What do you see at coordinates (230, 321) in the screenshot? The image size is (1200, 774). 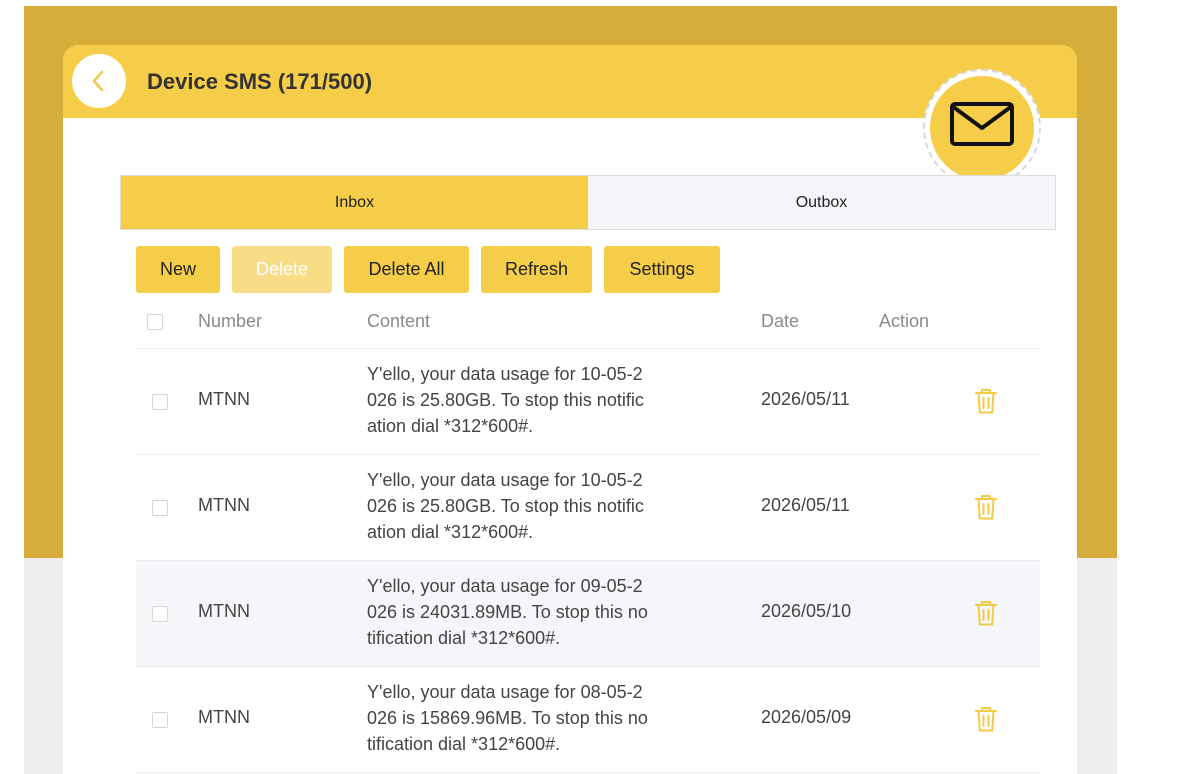 I see `column-header-number: Number` at bounding box center [230, 321].